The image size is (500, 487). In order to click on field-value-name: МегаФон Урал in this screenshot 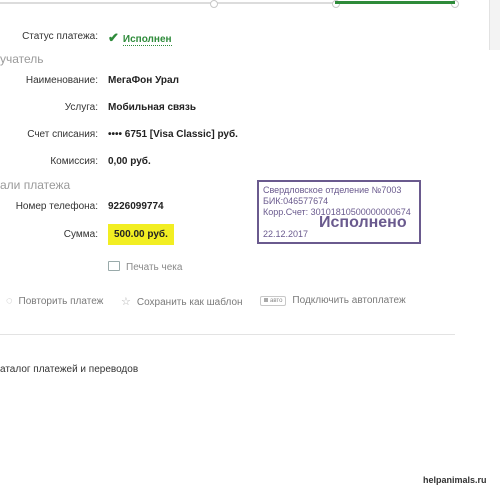, I will do `click(143, 80)`.